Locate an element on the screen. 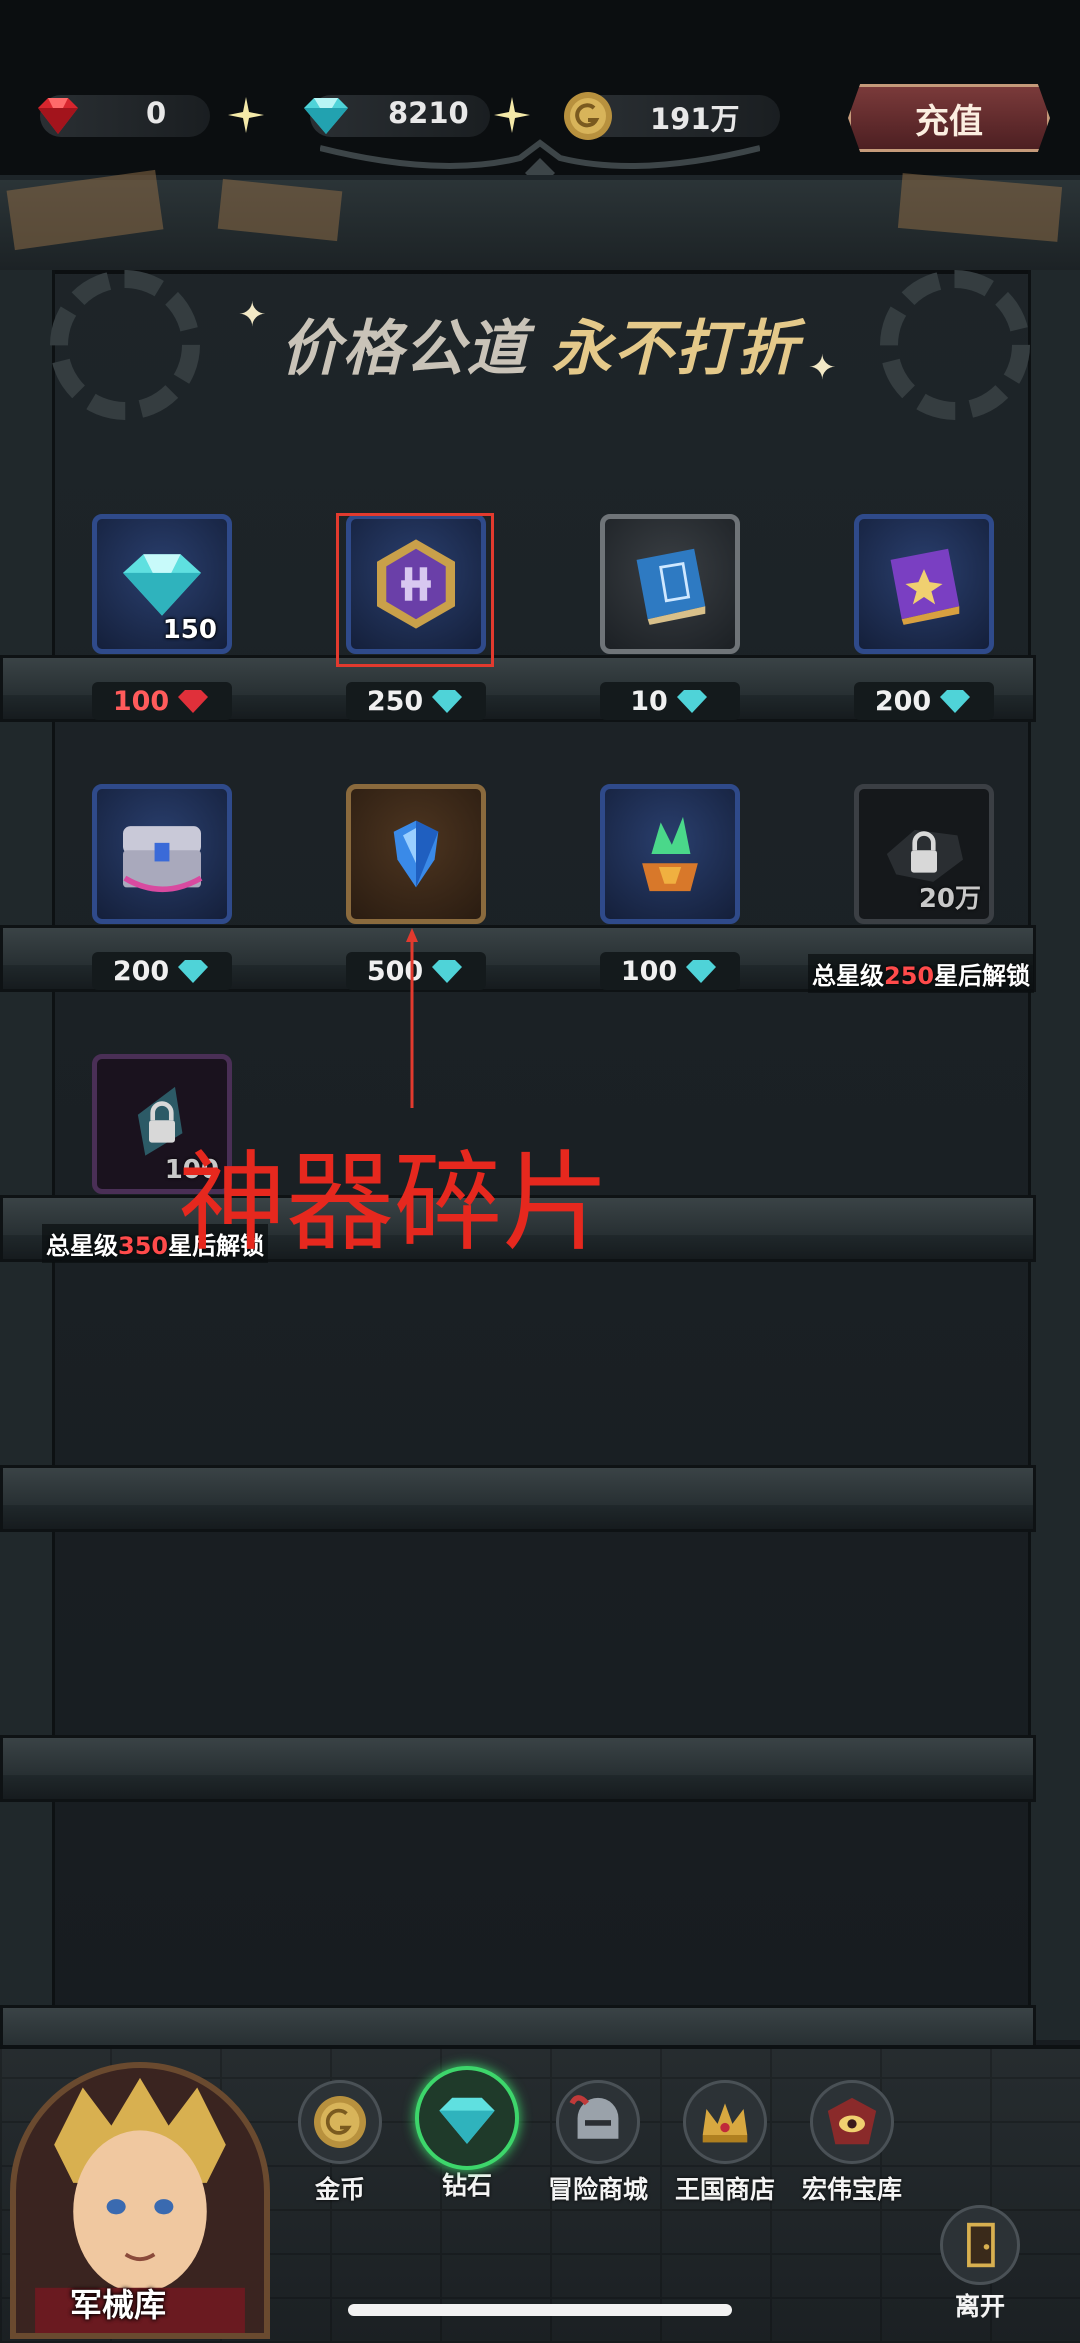  price-tag: 10 is located at coordinates (670, 701).